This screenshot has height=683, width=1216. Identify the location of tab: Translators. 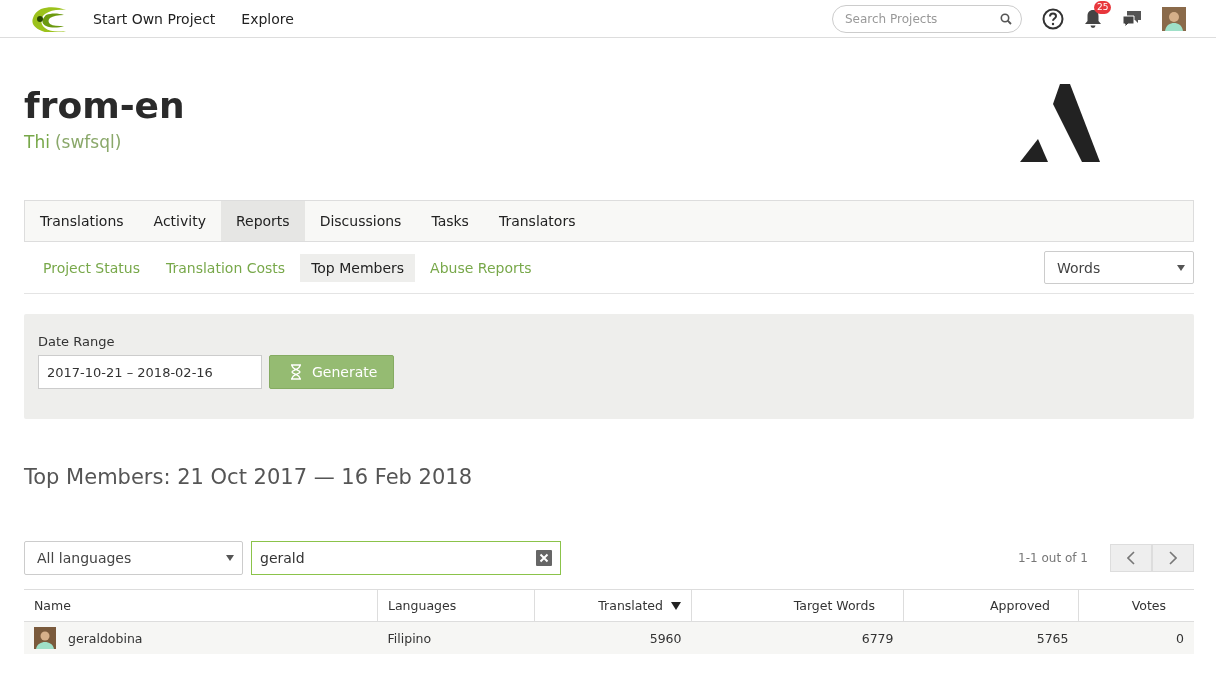
(537, 221).